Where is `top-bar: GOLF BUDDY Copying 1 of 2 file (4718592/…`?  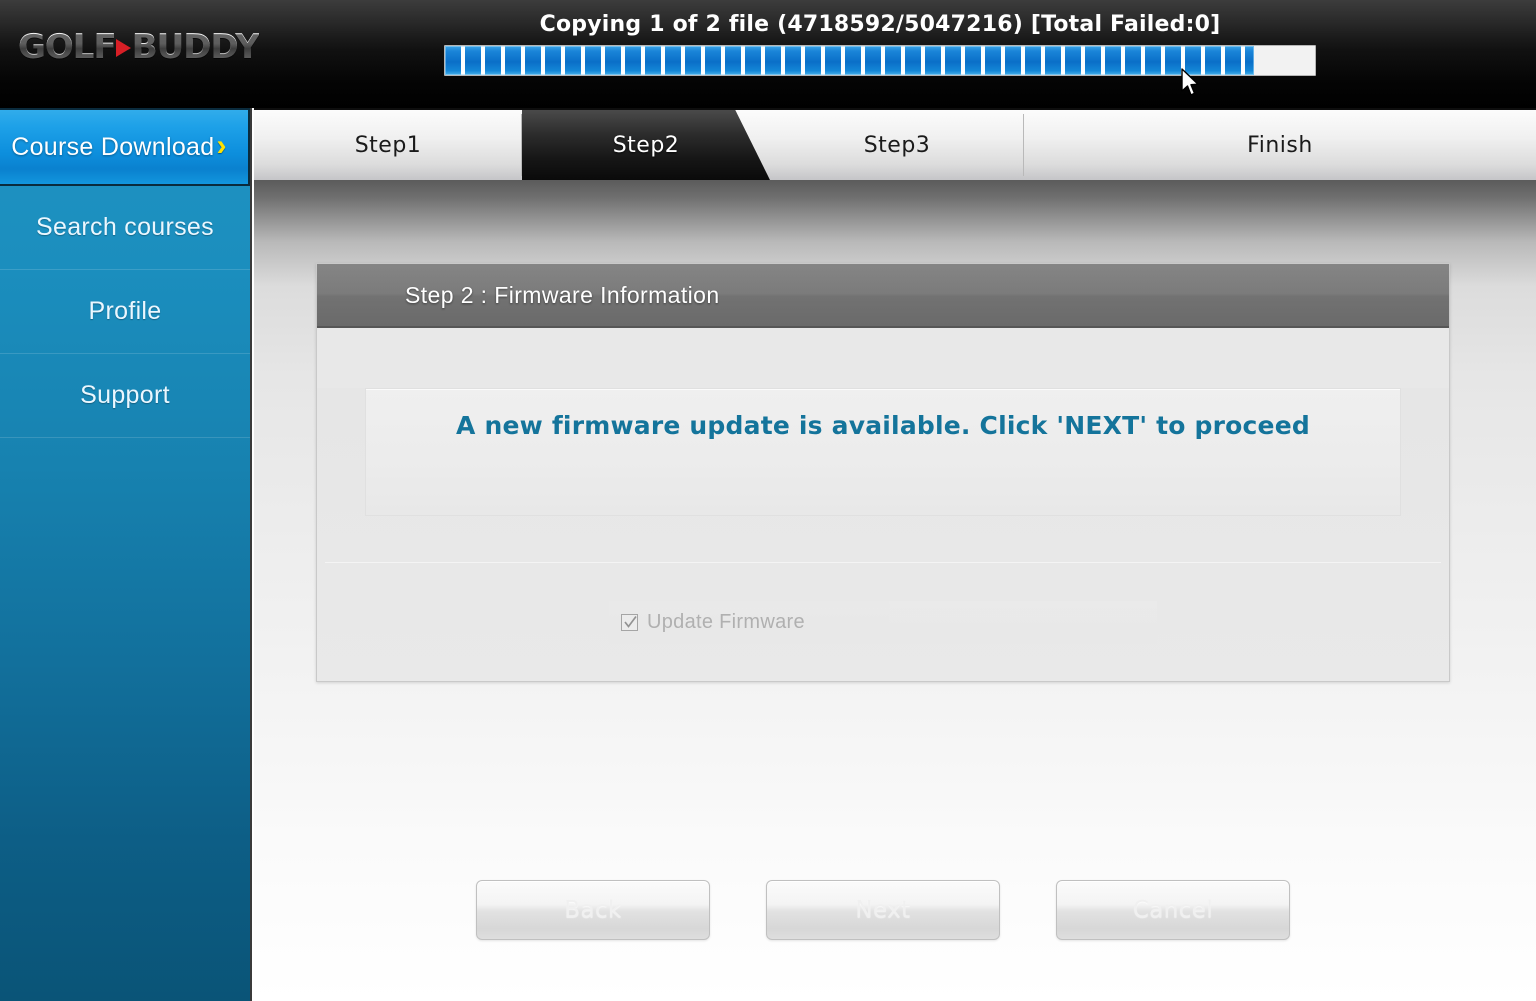
top-bar: GOLF BUDDY Copying 1 of 2 file (4718592/… is located at coordinates (768, 54).